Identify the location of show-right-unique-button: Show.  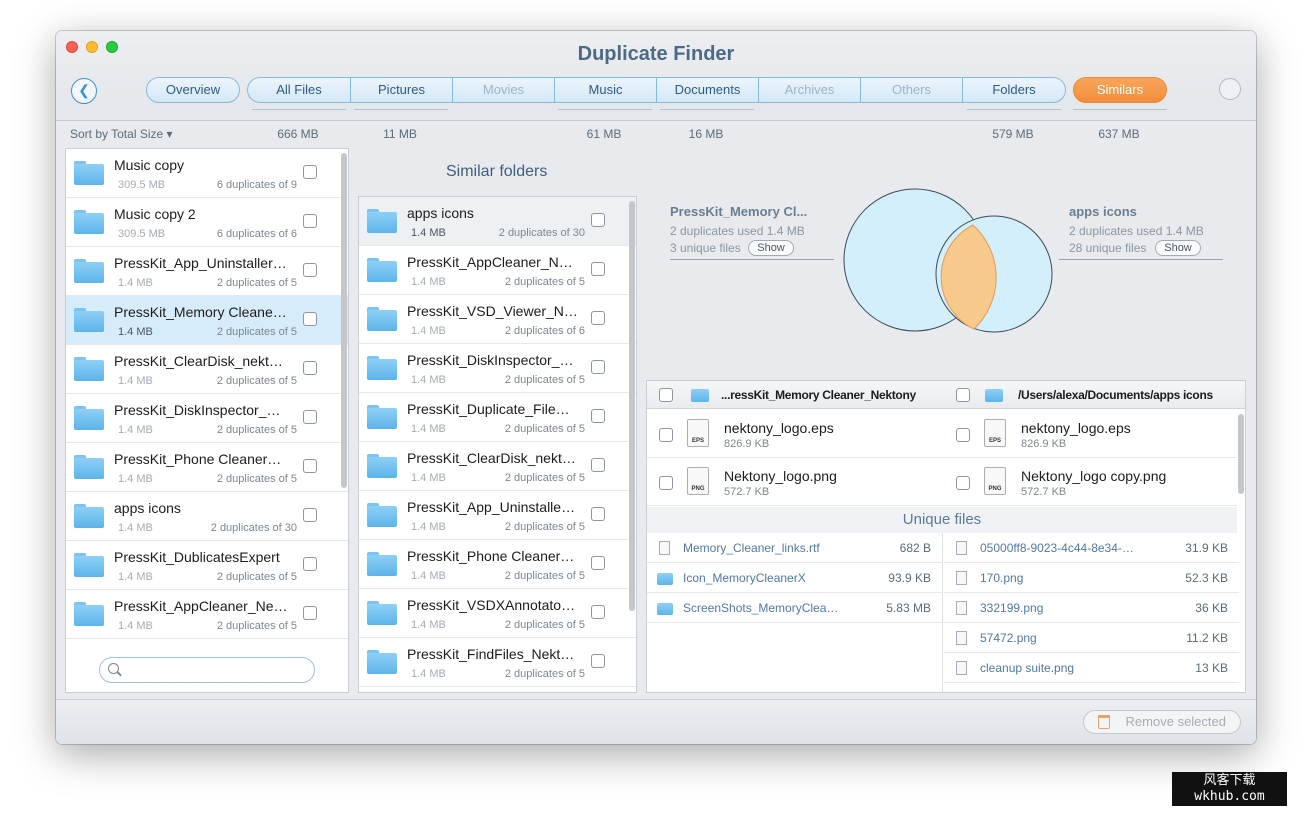
(1178, 248).